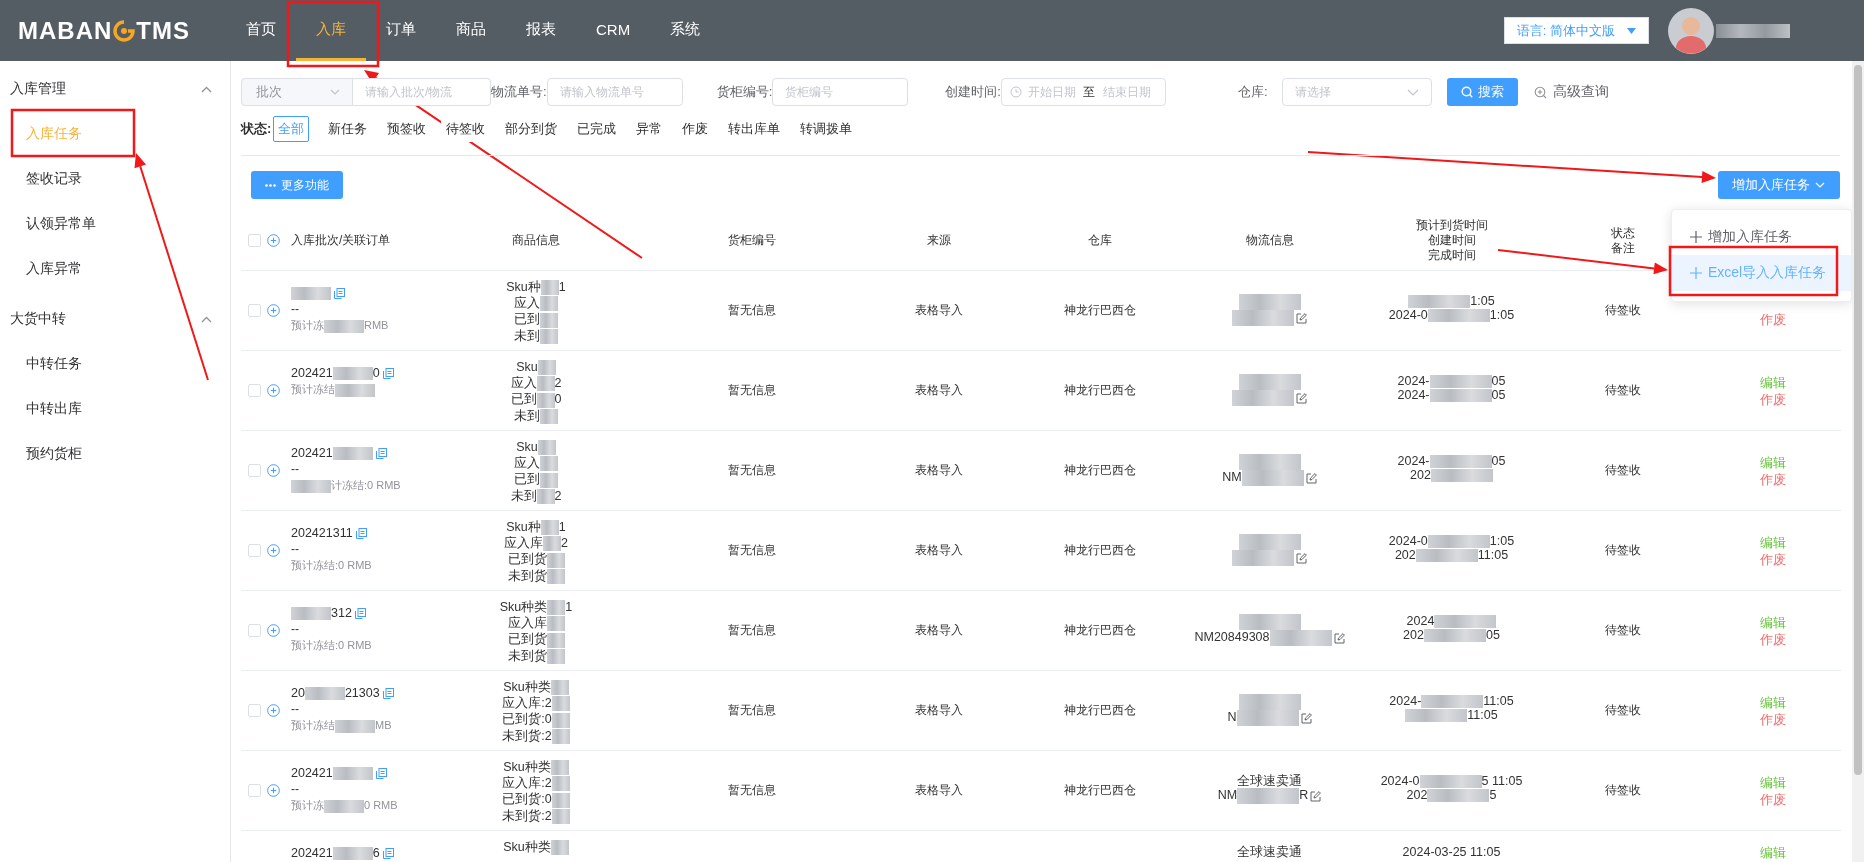 The image size is (1864, 862). Describe the element at coordinates (1451, 852) in the screenshot. I see `time-line: 2024-03-25 11:05` at that location.